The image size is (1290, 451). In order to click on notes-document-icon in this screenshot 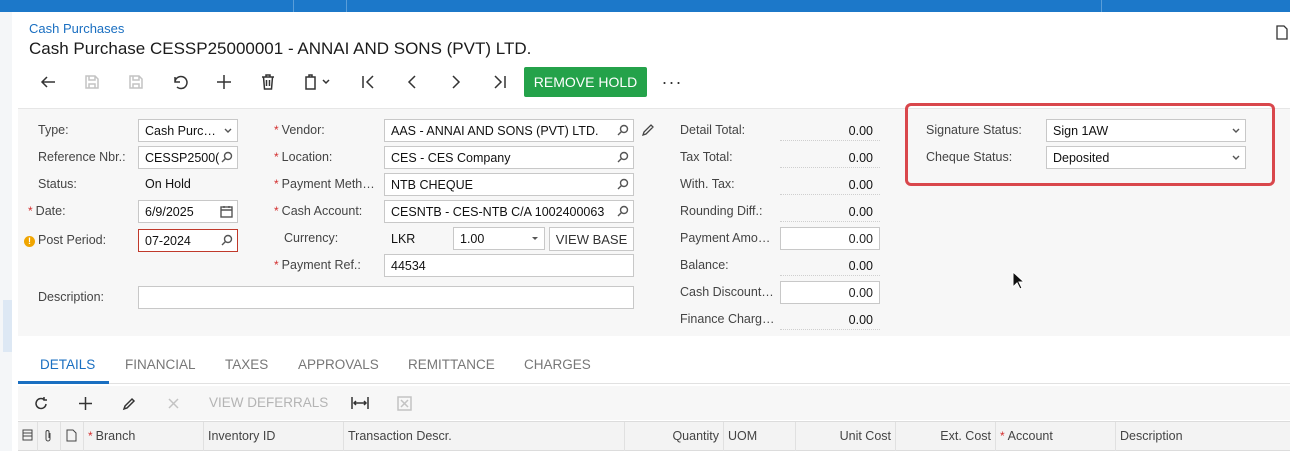, I will do `click(1282, 34)`.